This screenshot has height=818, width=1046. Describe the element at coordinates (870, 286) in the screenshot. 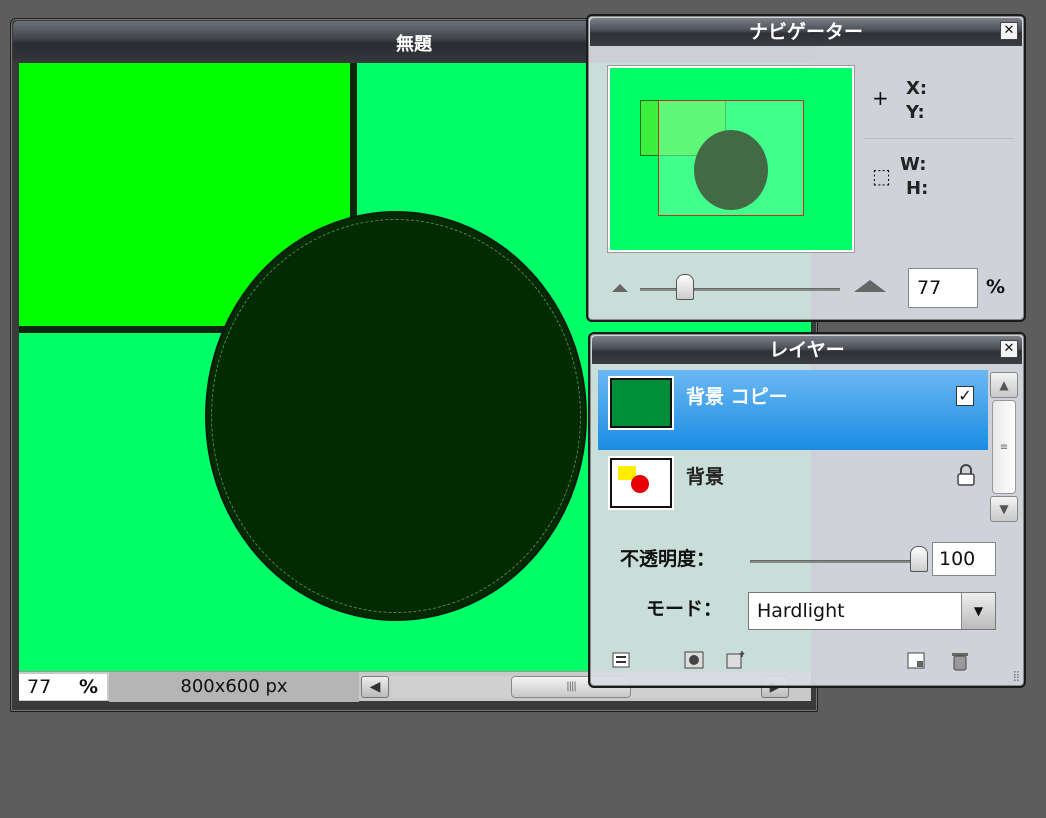

I see `zoom-in-icon` at that location.